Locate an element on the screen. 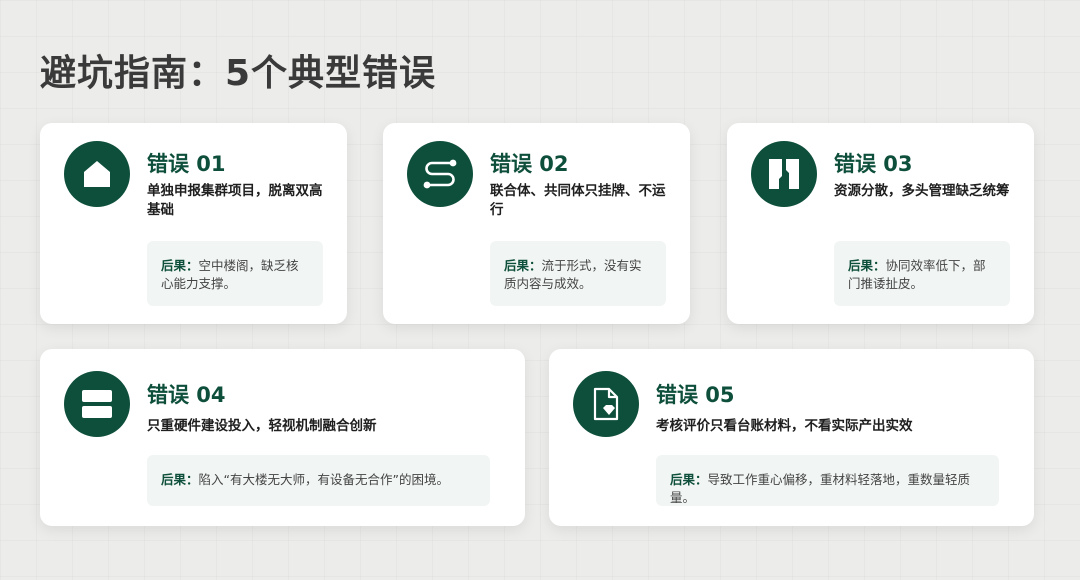 The height and width of the screenshot is (580, 1080). consequence-box: 后果：导致工作重心偏移，重材料轻落地，重数量轻质量。 is located at coordinates (827, 480).